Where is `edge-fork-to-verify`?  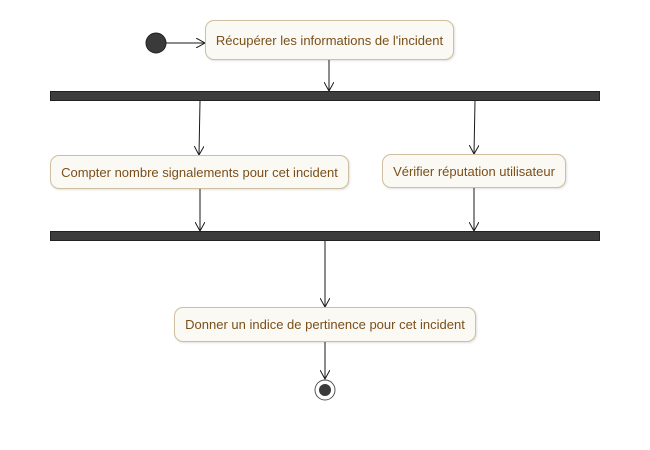
edge-fork-to-verify is located at coordinates (474, 127).